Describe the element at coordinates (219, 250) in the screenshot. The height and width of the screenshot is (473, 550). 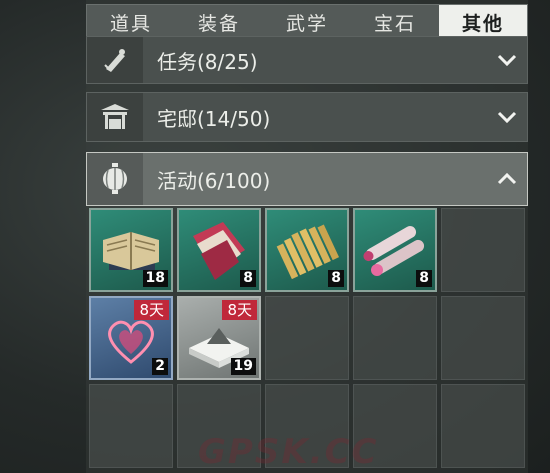
I see `item-slot-red-book: 8` at that location.